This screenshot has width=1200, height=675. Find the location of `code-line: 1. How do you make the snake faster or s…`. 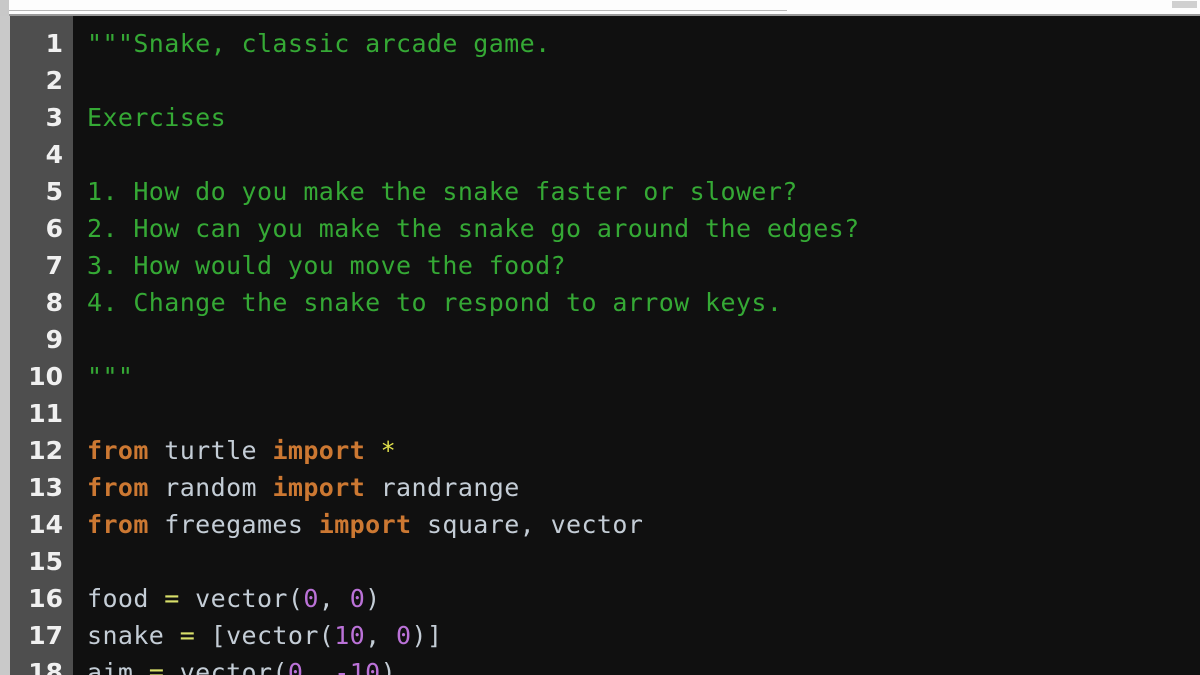

code-line: 1. How do you make the snake faster or s… is located at coordinates (636, 191).